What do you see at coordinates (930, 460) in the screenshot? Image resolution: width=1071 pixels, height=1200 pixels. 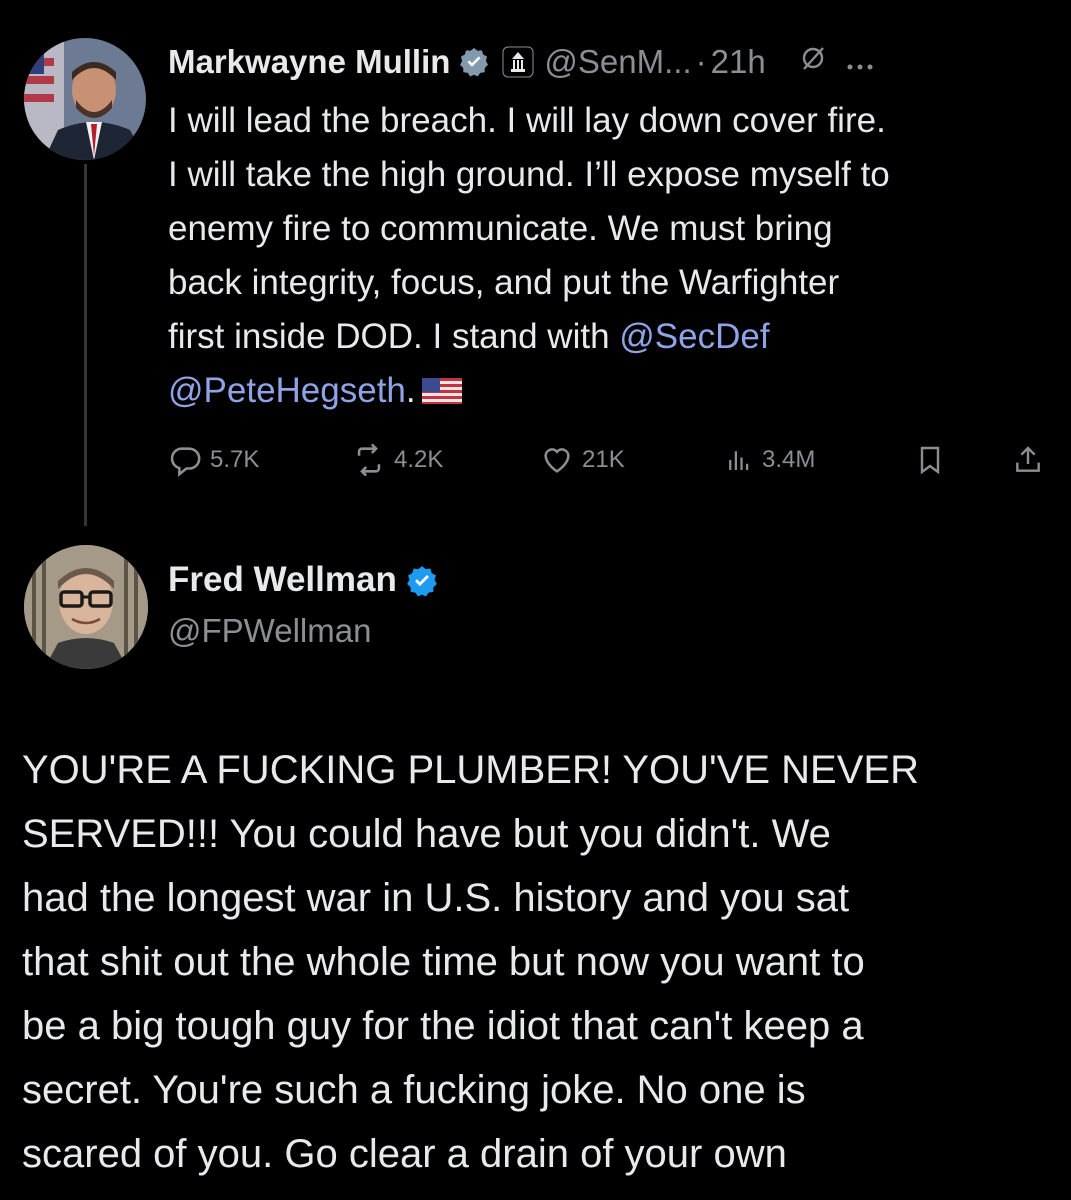 I see `bookmark-icon` at bounding box center [930, 460].